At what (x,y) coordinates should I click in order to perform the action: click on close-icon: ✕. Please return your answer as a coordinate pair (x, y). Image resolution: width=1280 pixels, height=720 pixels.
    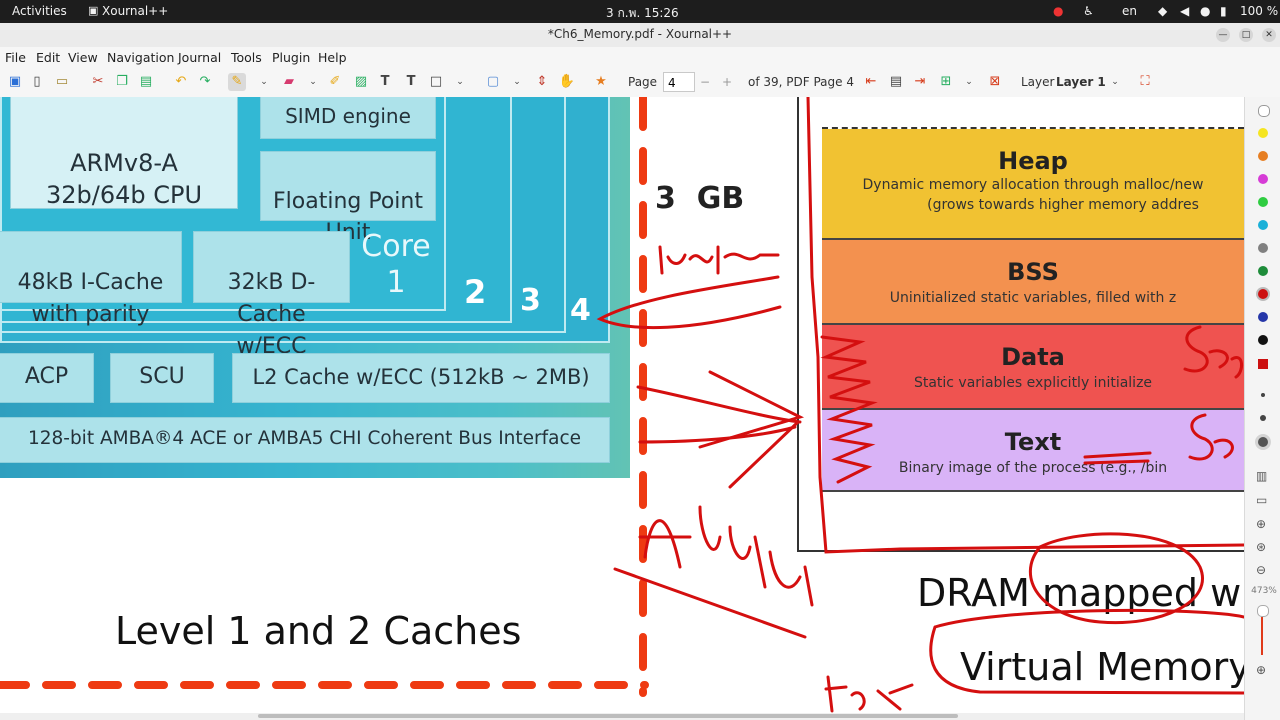
    Looking at the image, I should click on (1269, 35).